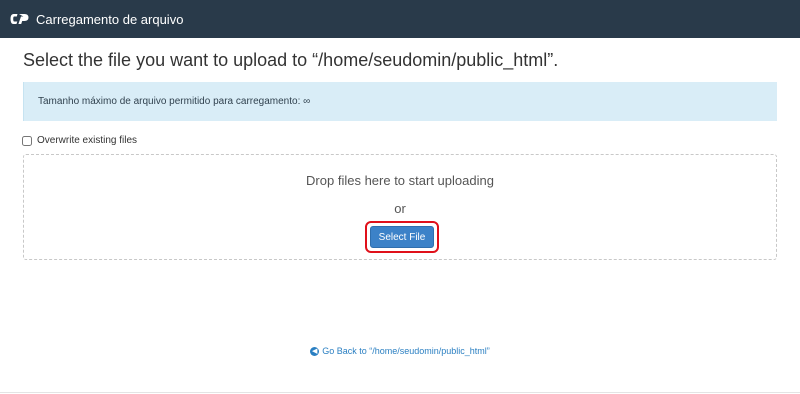 The width and height of the screenshot is (800, 394). Describe the element at coordinates (406, 351) in the screenshot. I see `go-back-label: Go Back to “/home/seudomin/public_html”` at that location.